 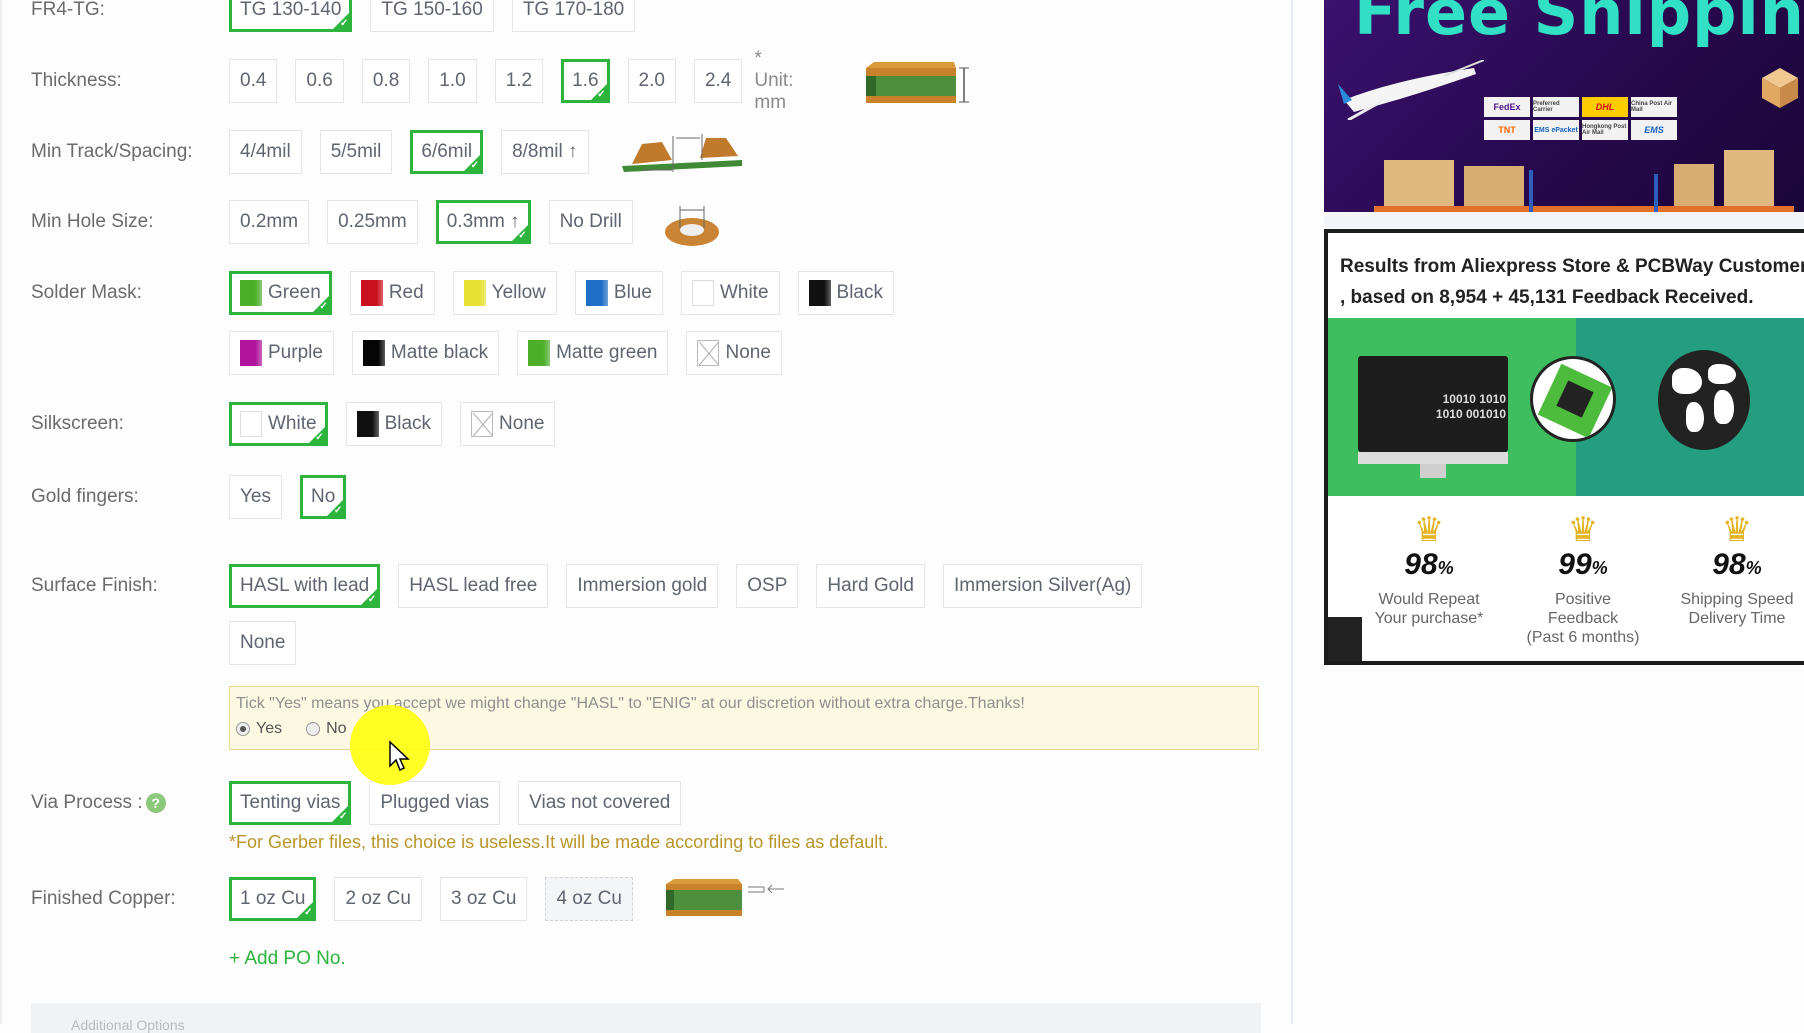 What do you see at coordinates (508, 424) in the screenshot?
I see `option-silk-2: None` at bounding box center [508, 424].